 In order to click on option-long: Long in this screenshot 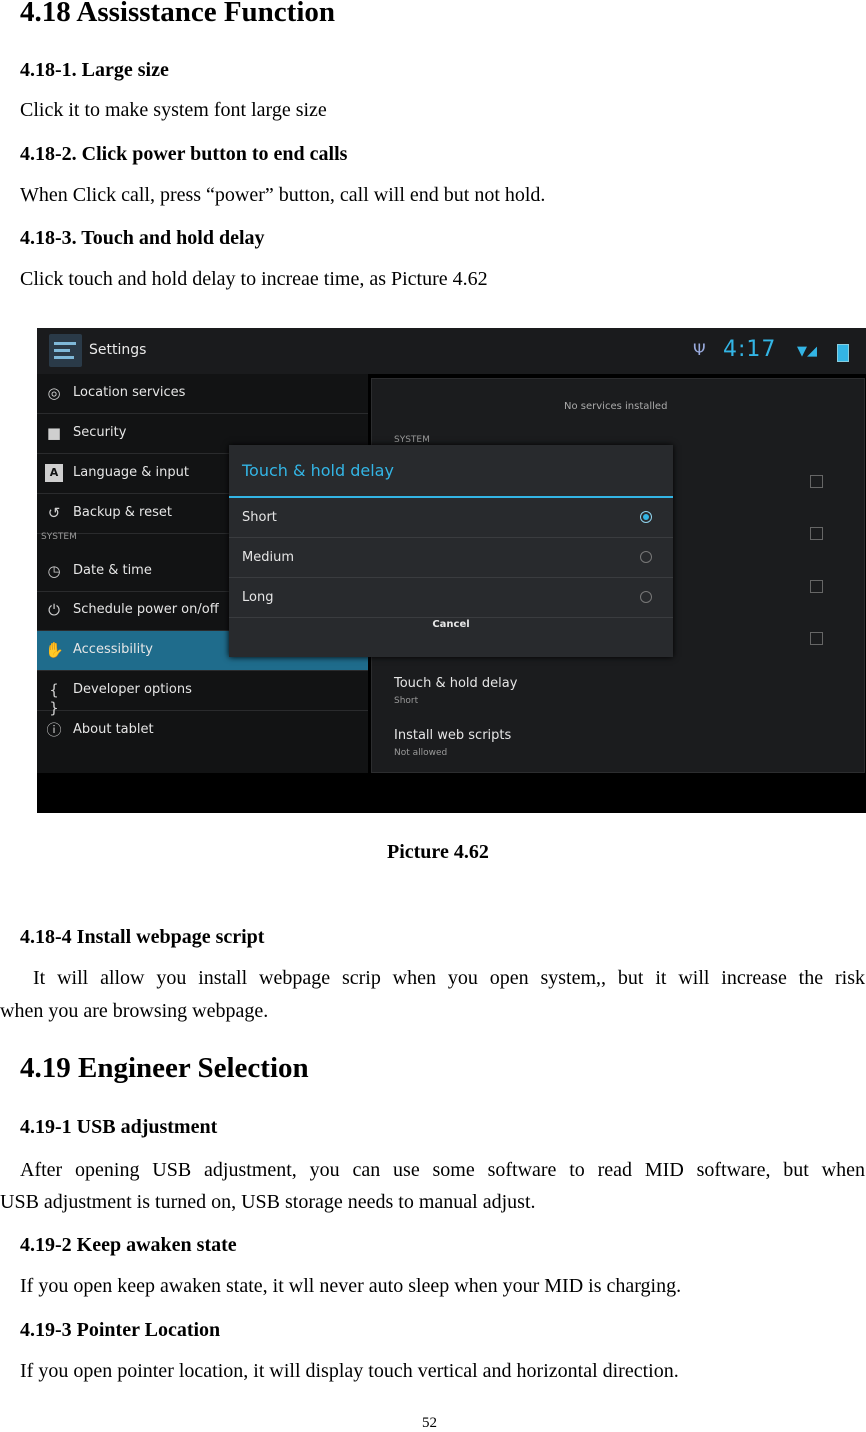, I will do `click(451, 598)`.